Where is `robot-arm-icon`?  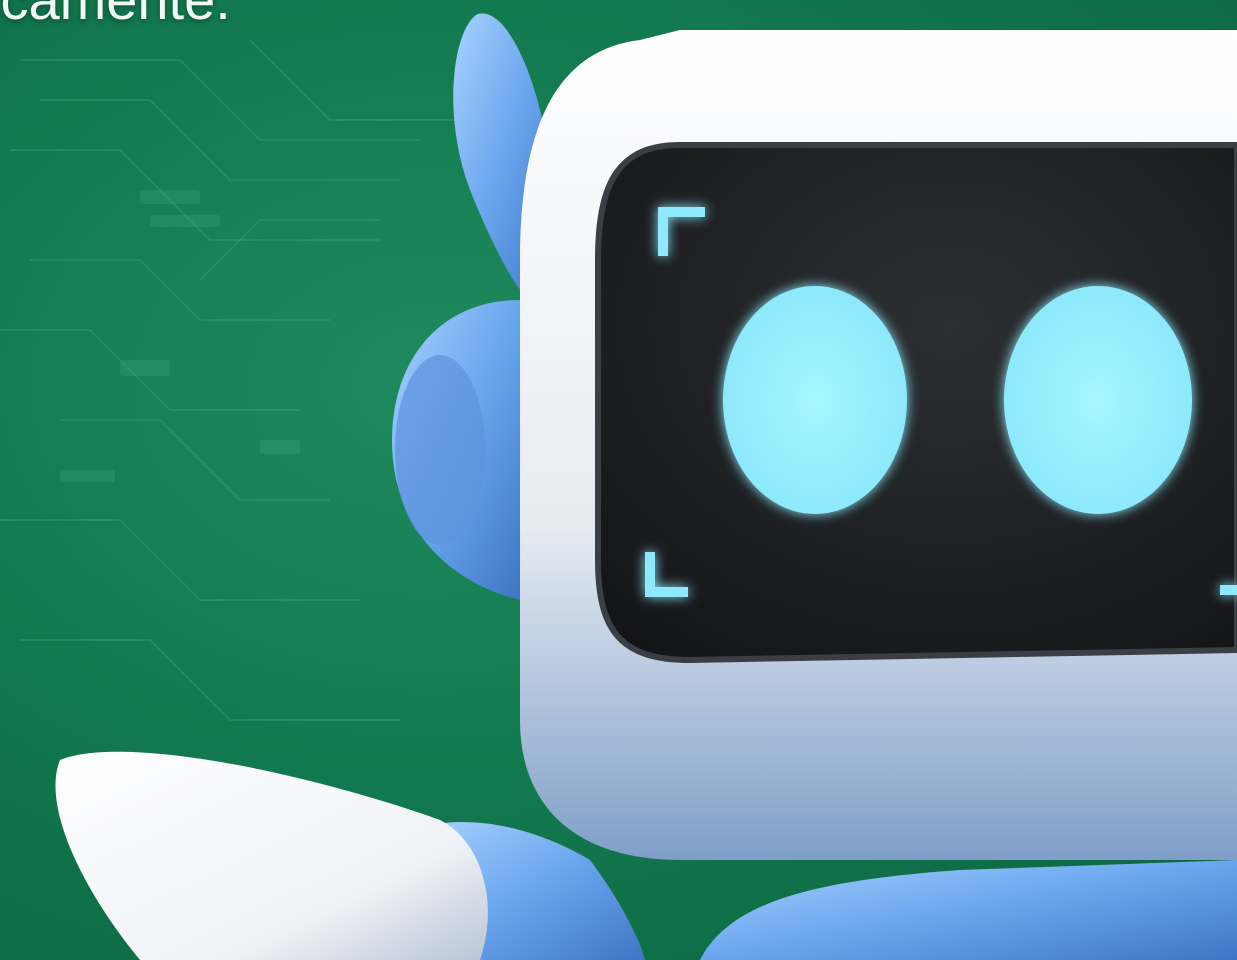 robot-arm-icon is located at coordinates (271, 855).